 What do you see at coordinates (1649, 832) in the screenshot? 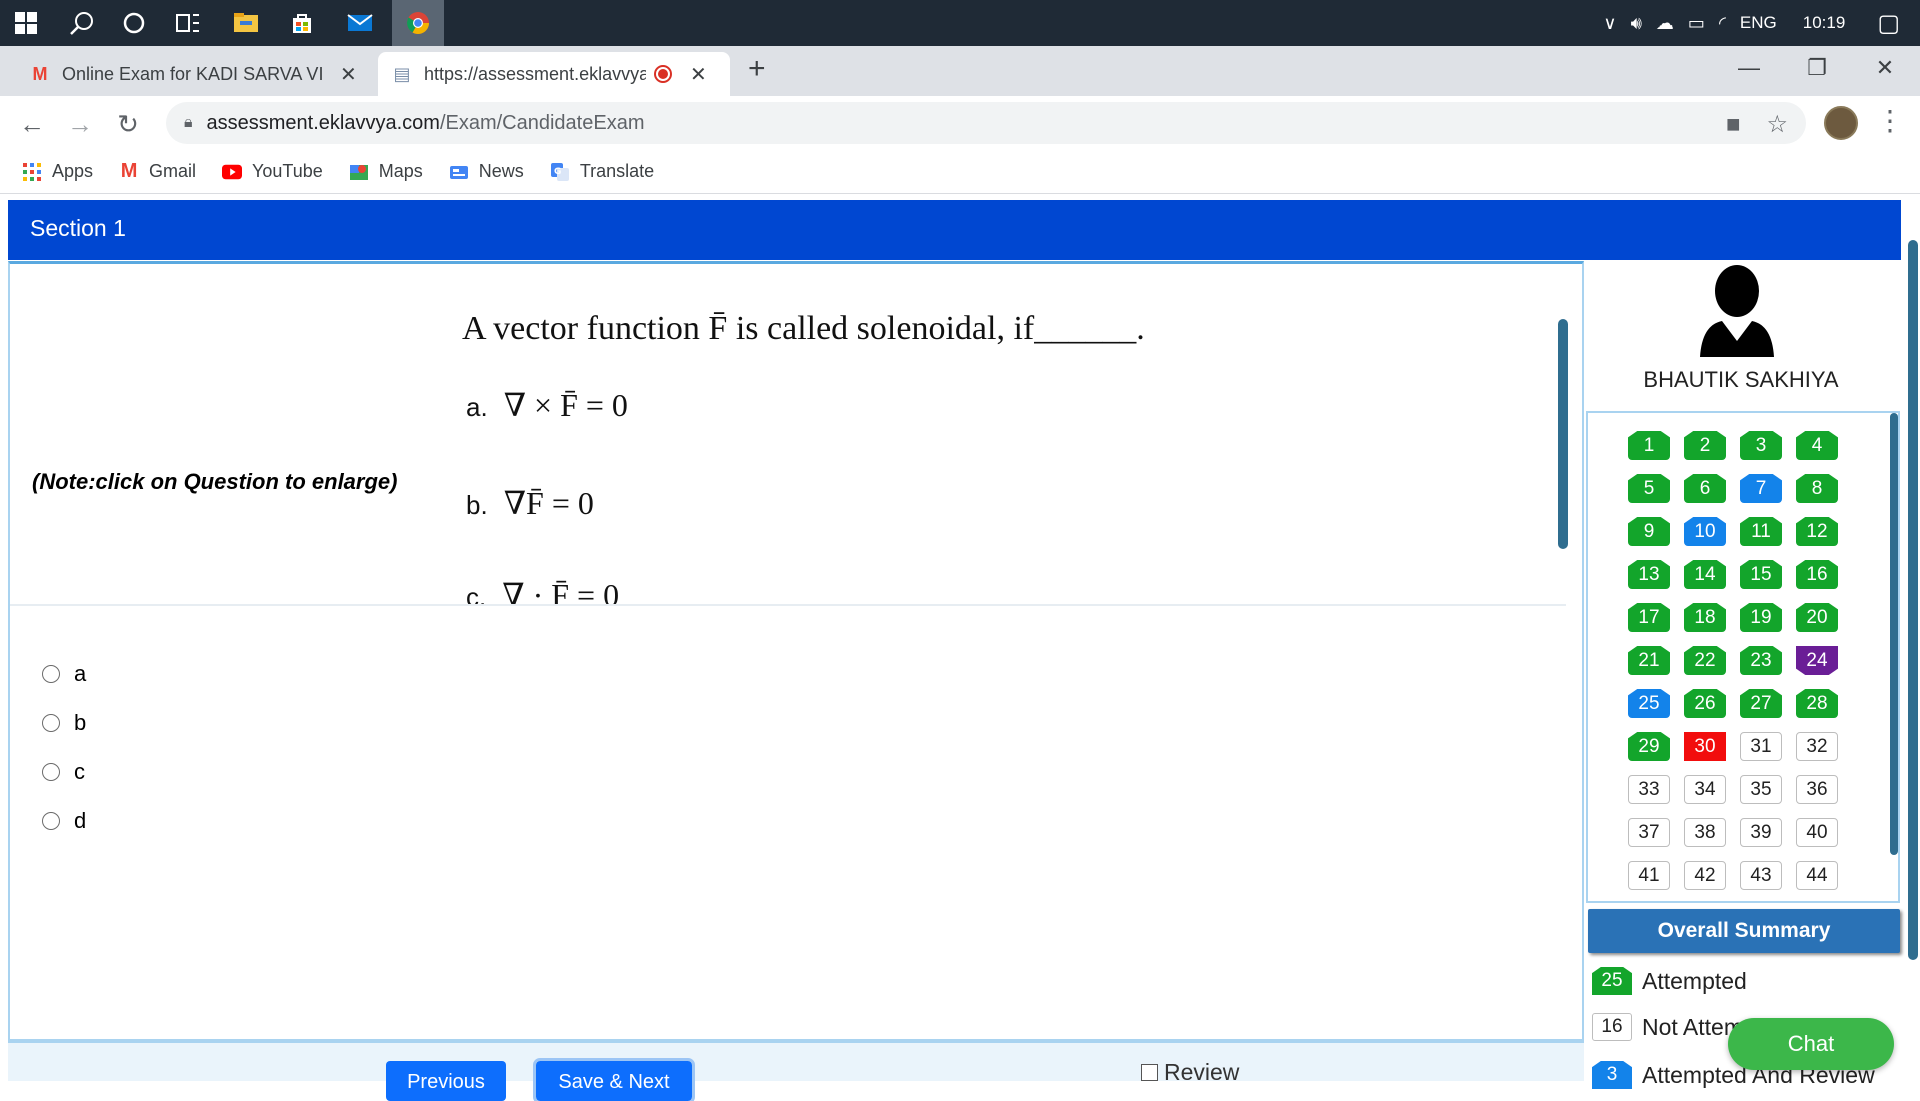
I see `palette-question-button: 37` at bounding box center [1649, 832].